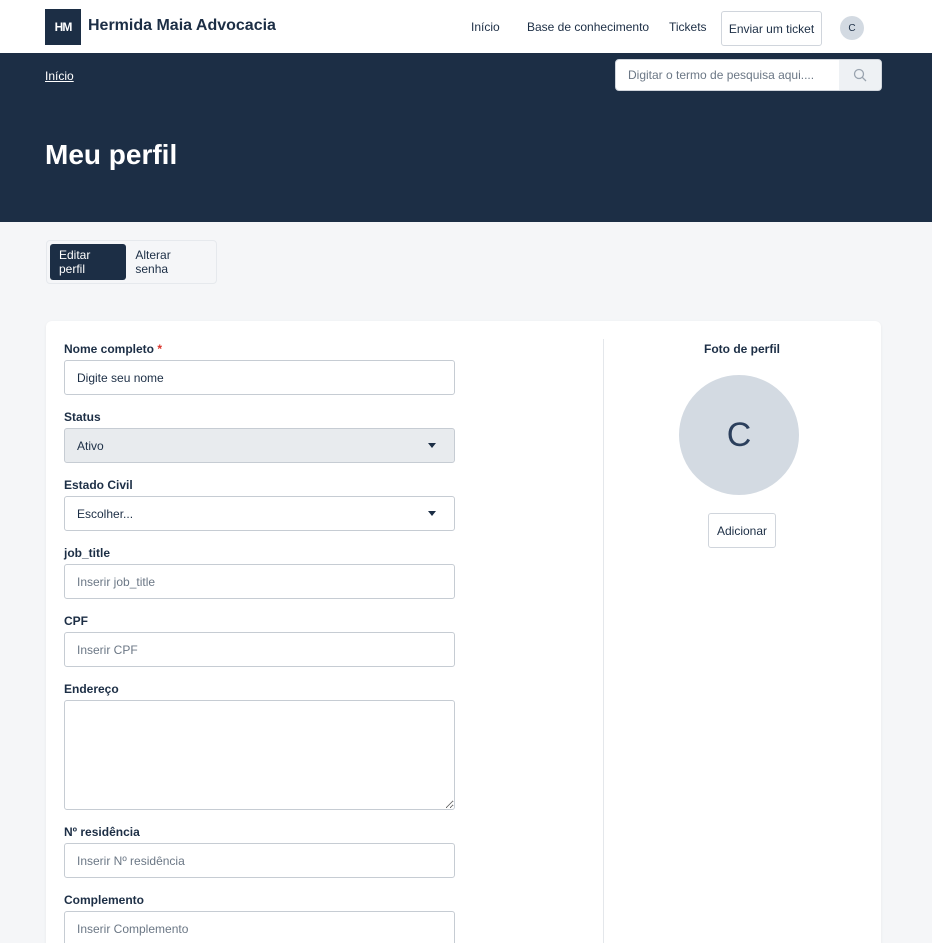 This screenshot has height=943, width=932. I want to click on search-icon, so click(860, 75).